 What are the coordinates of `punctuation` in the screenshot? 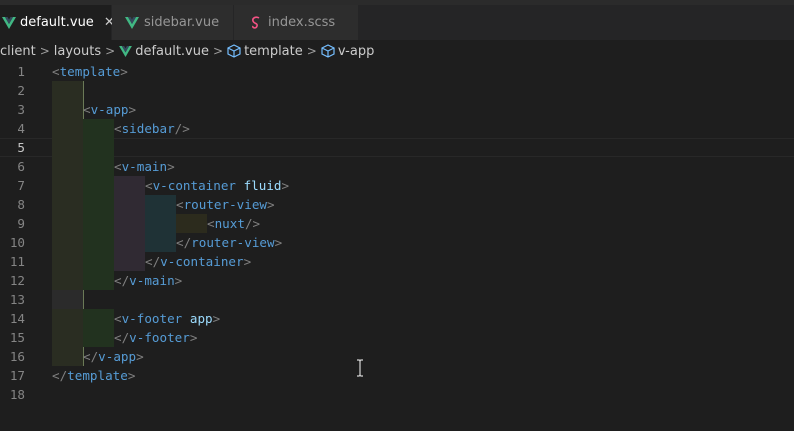 It's located at (186, 318).